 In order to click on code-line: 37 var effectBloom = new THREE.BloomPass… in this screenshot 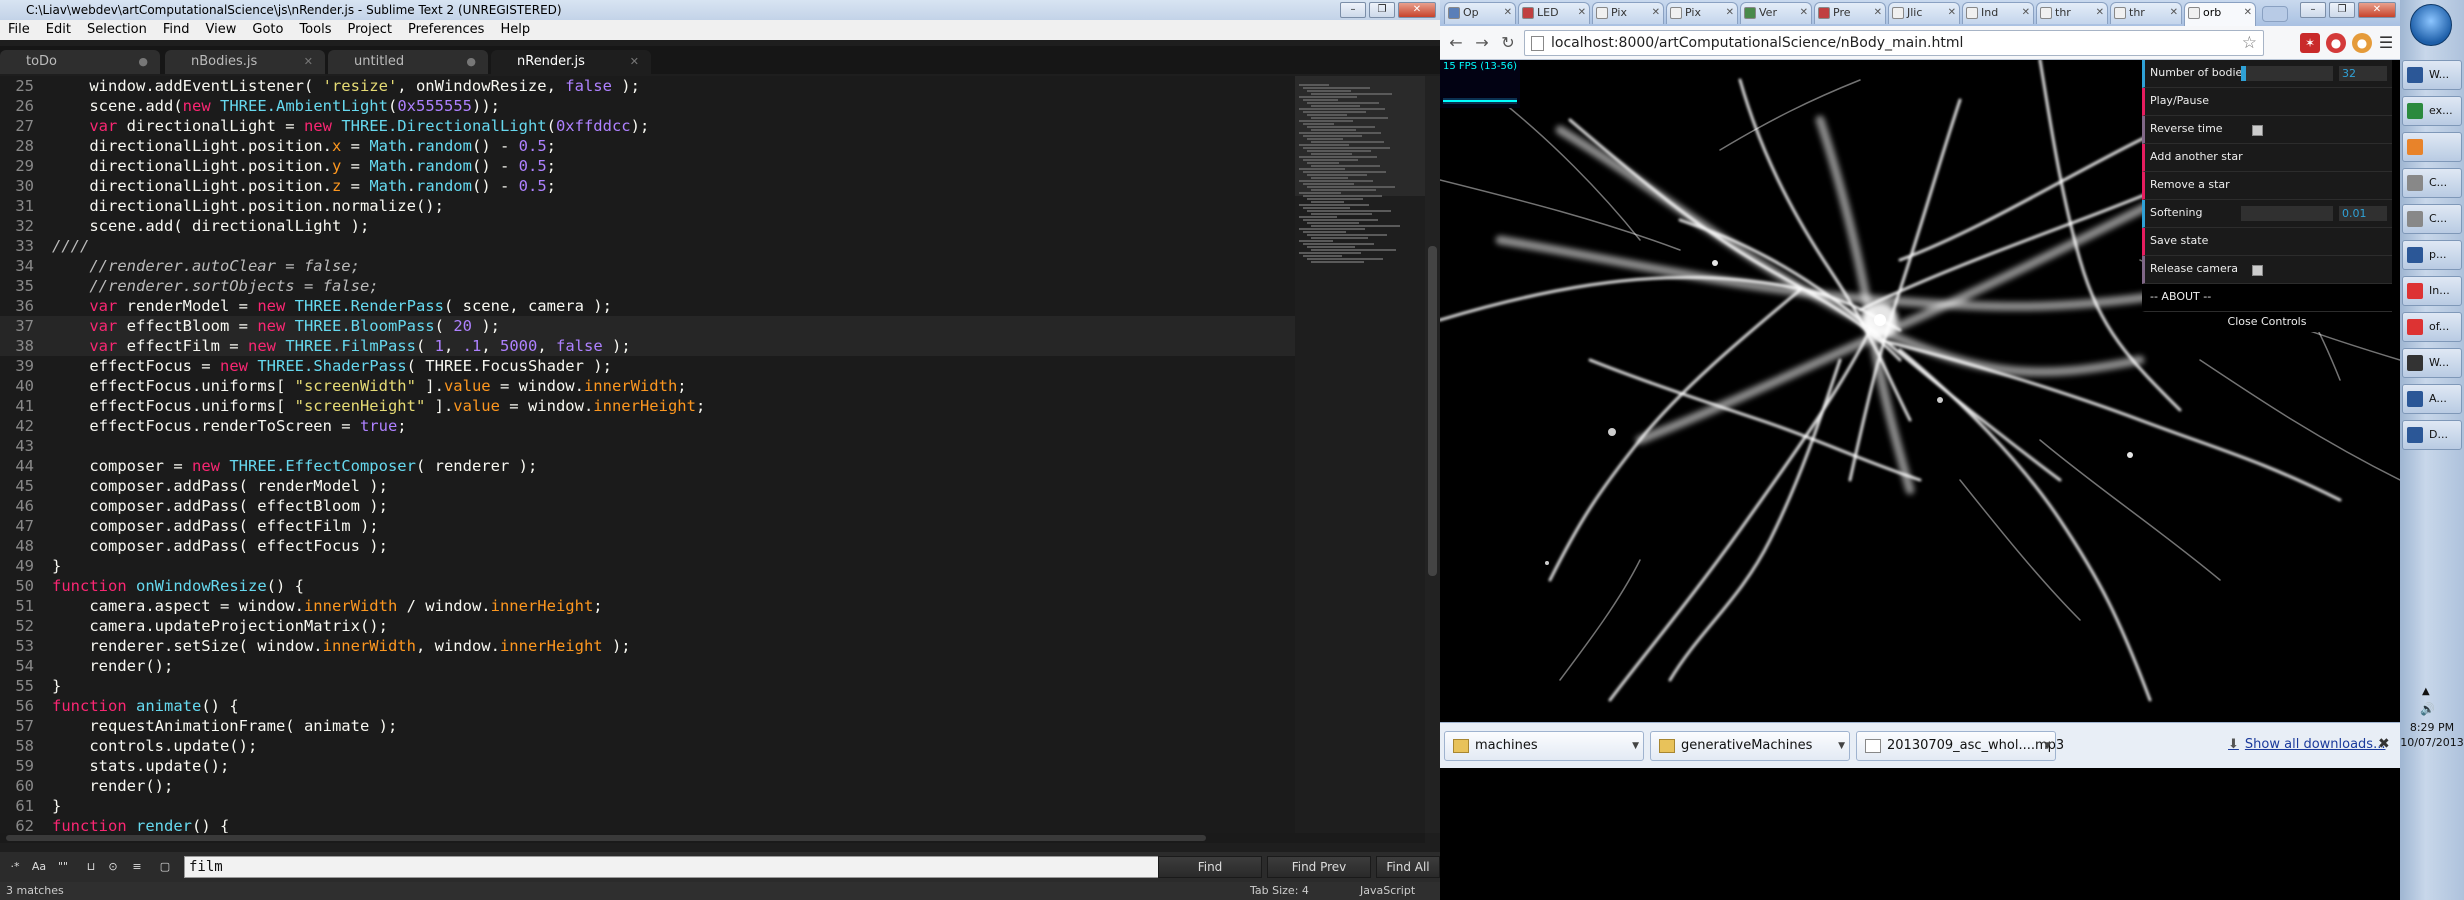, I will do `click(650, 326)`.